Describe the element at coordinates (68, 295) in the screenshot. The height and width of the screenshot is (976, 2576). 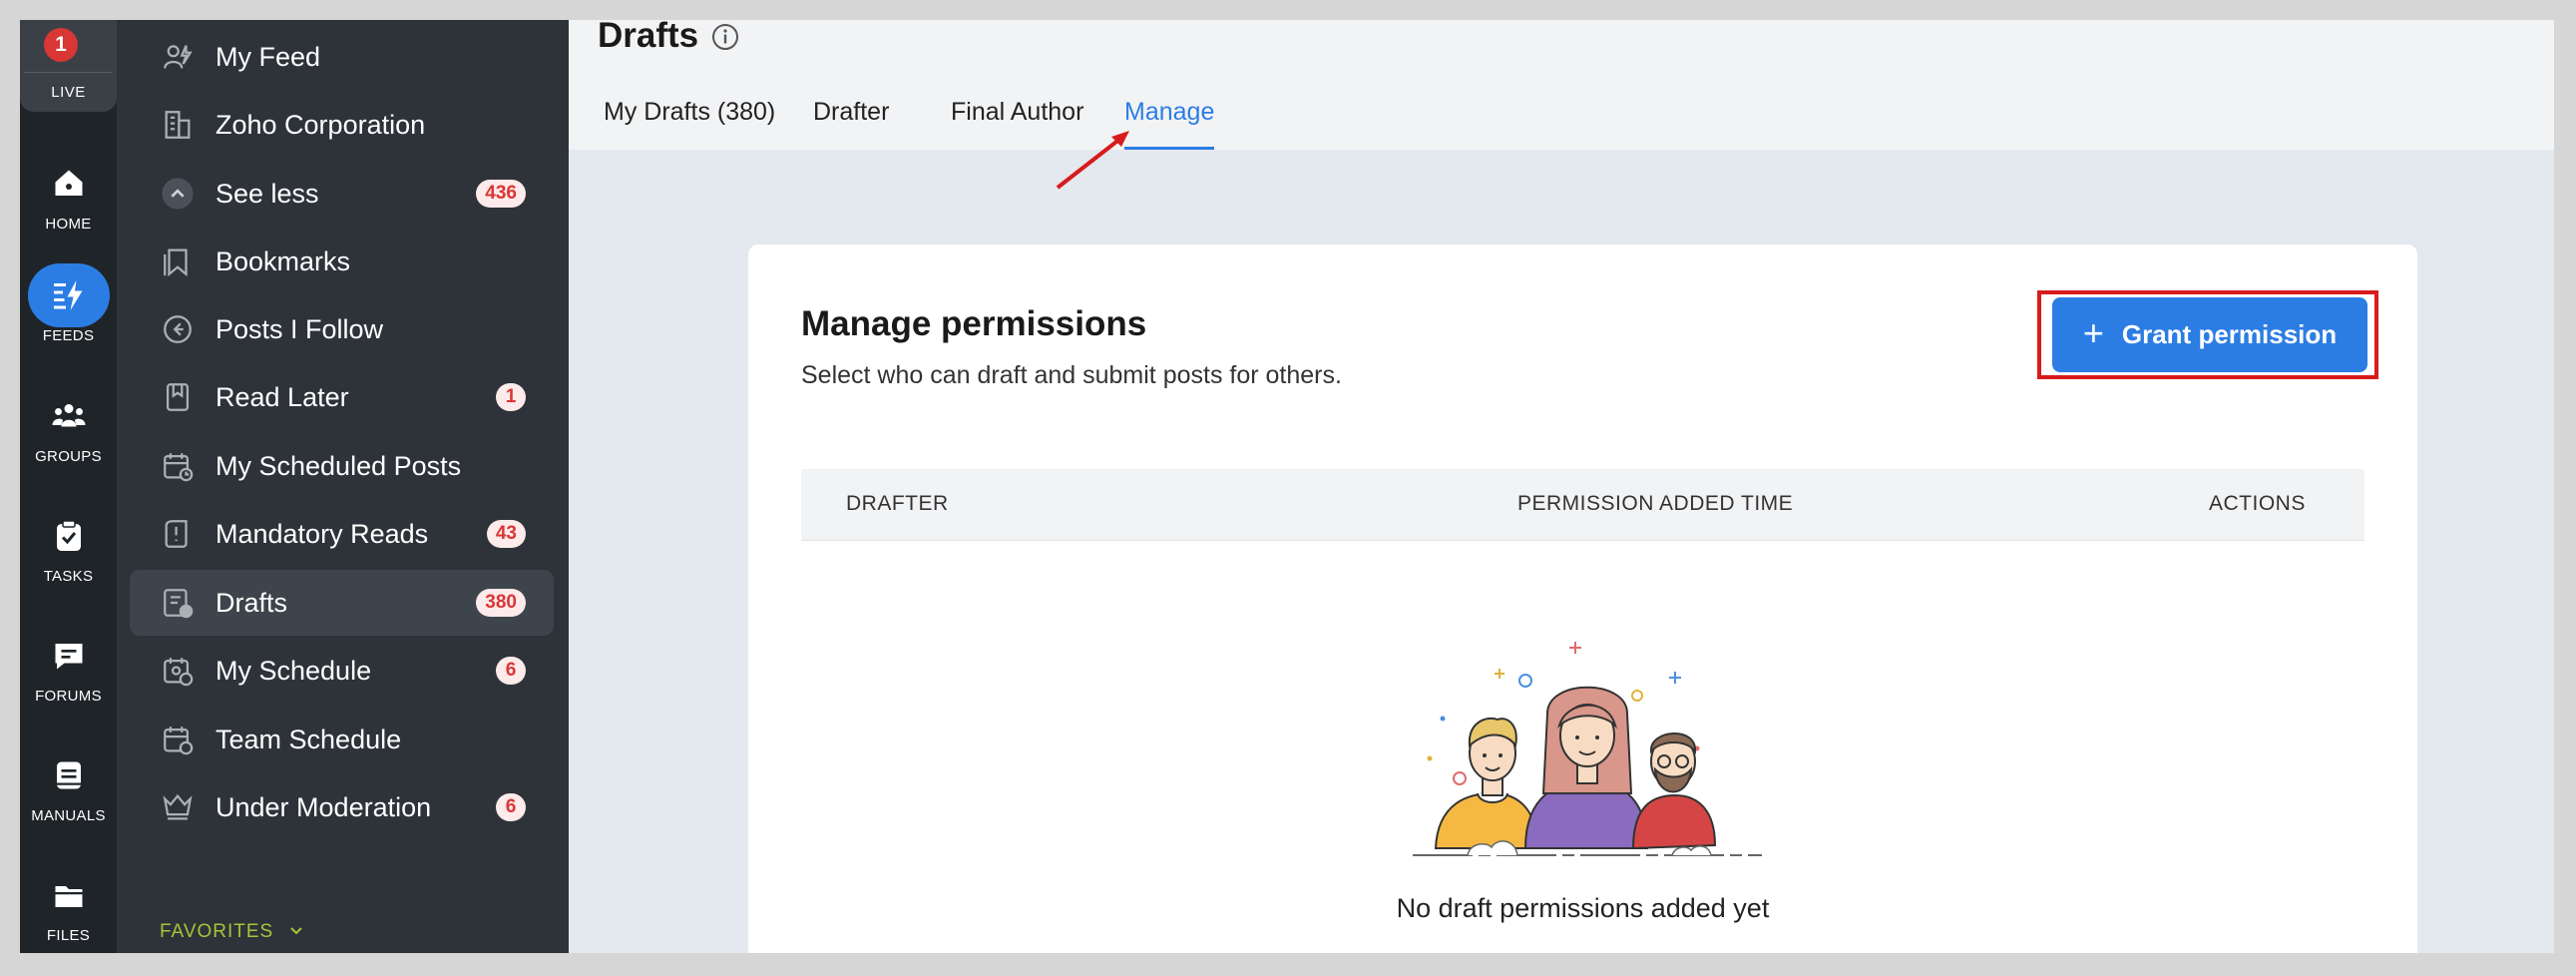
I see `feeds-icon` at that location.